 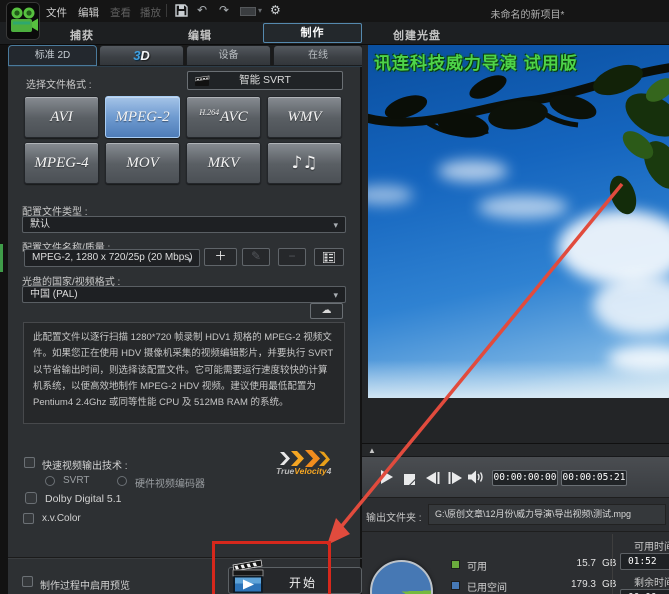 I want to click on remaining-time-value: 00:00, so click(x=644, y=591).